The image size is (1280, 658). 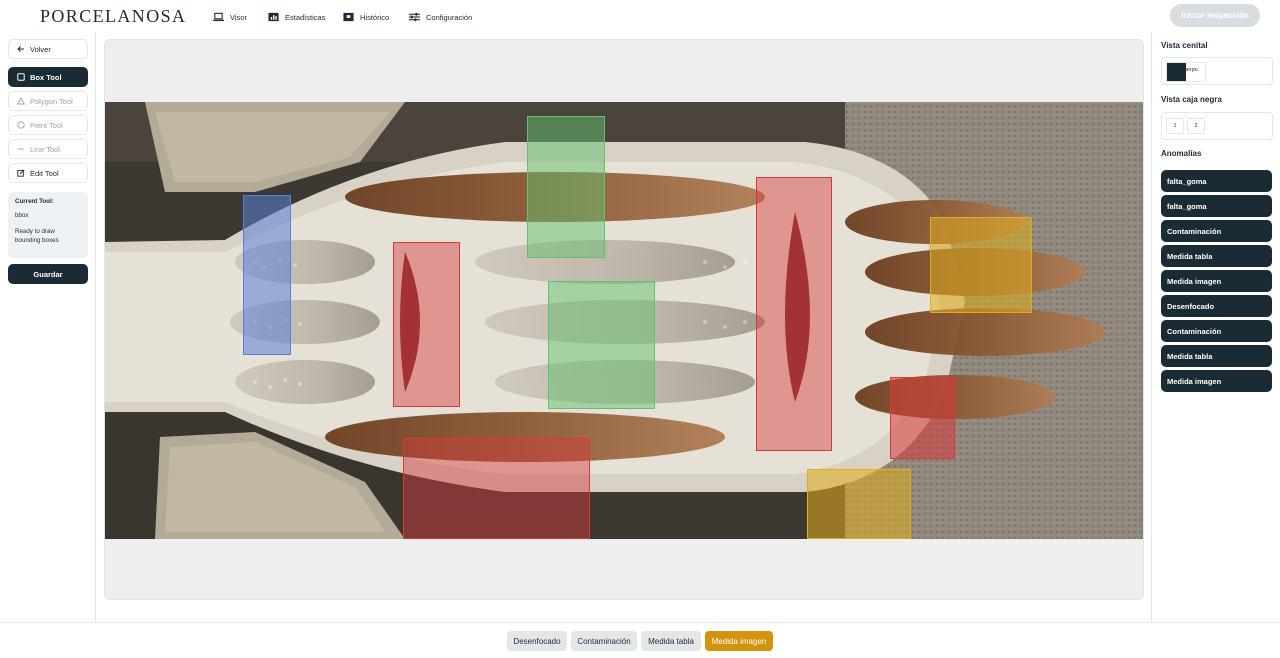 What do you see at coordinates (113, 16) in the screenshot?
I see `brand-logo: PORCELANOSA` at bounding box center [113, 16].